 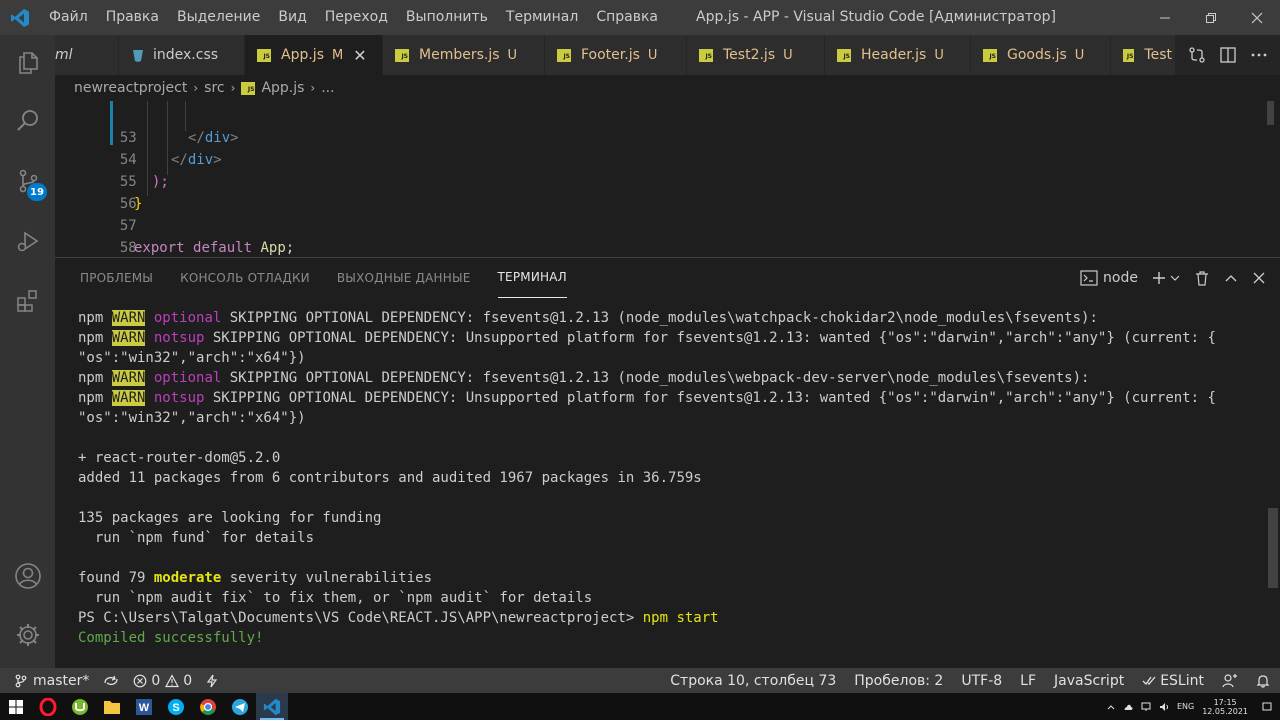 I want to click on compare-changes-icon, so click(x=1197, y=55).